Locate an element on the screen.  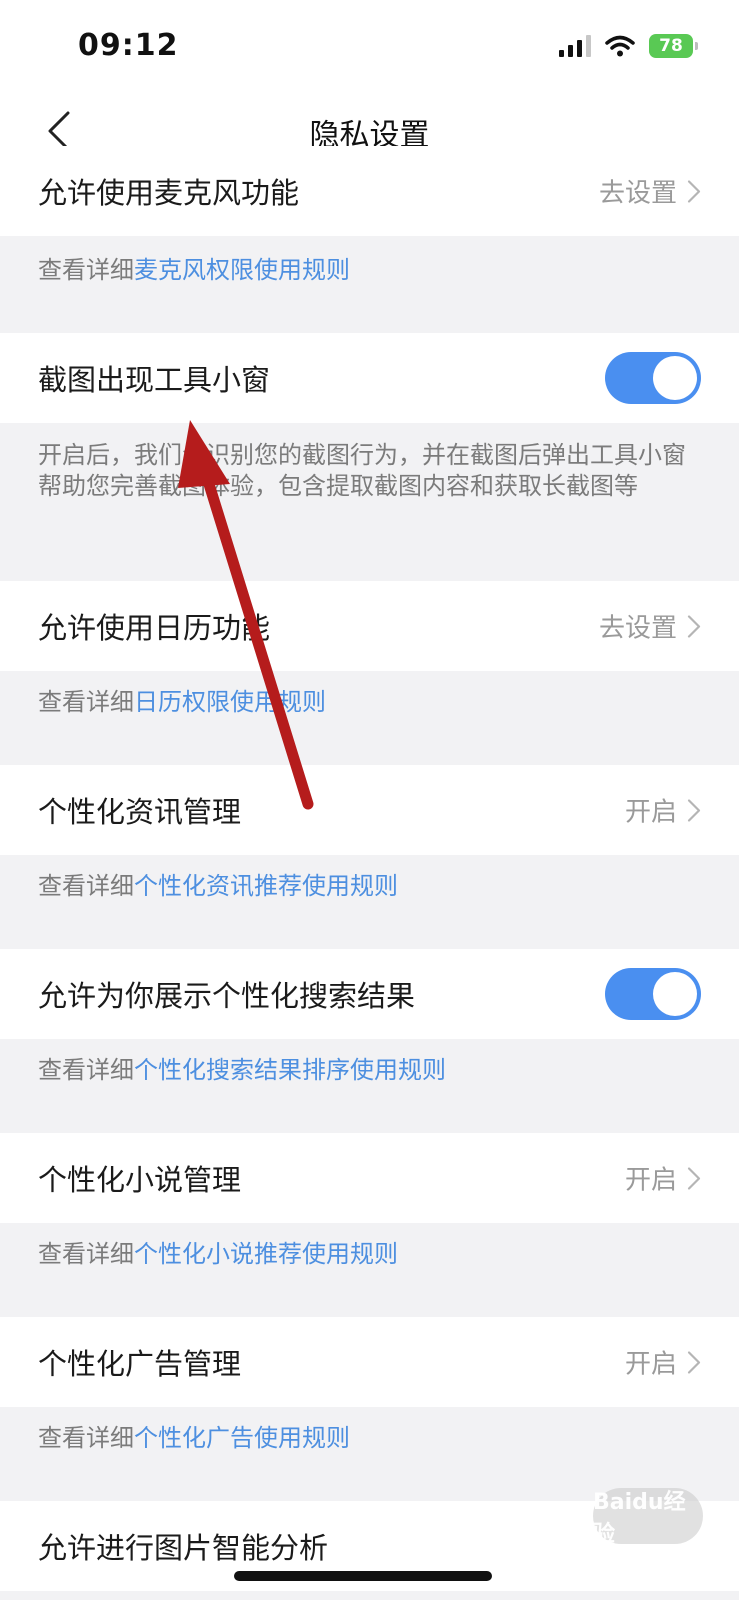
baidu-watermark-logo: Baidu经验 is located at coordinates (648, 1517).